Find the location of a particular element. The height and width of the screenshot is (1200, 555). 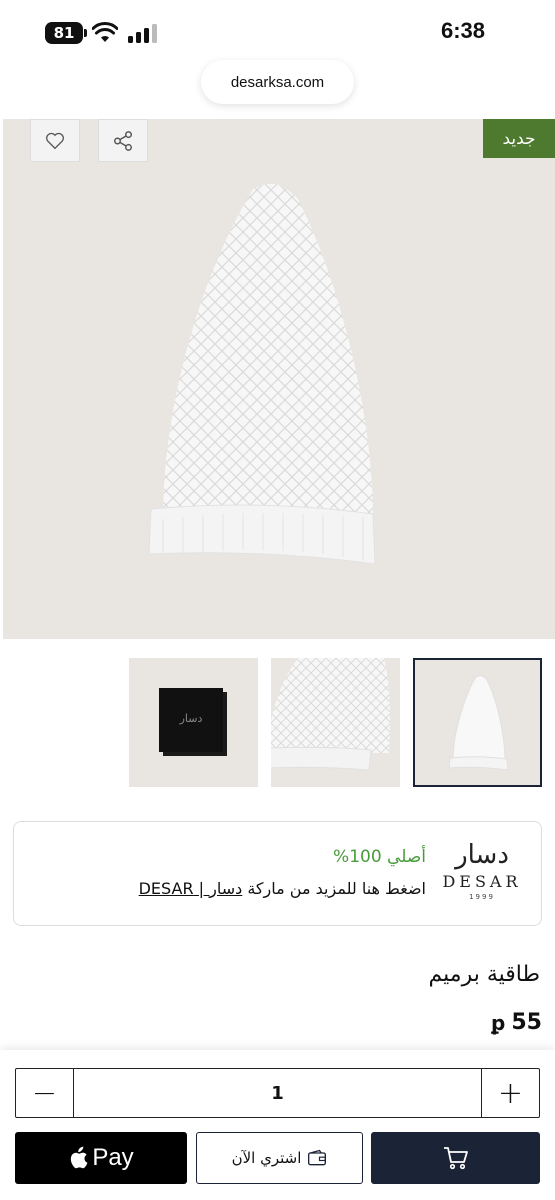

wifi-icon is located at coordinates (105, 32).